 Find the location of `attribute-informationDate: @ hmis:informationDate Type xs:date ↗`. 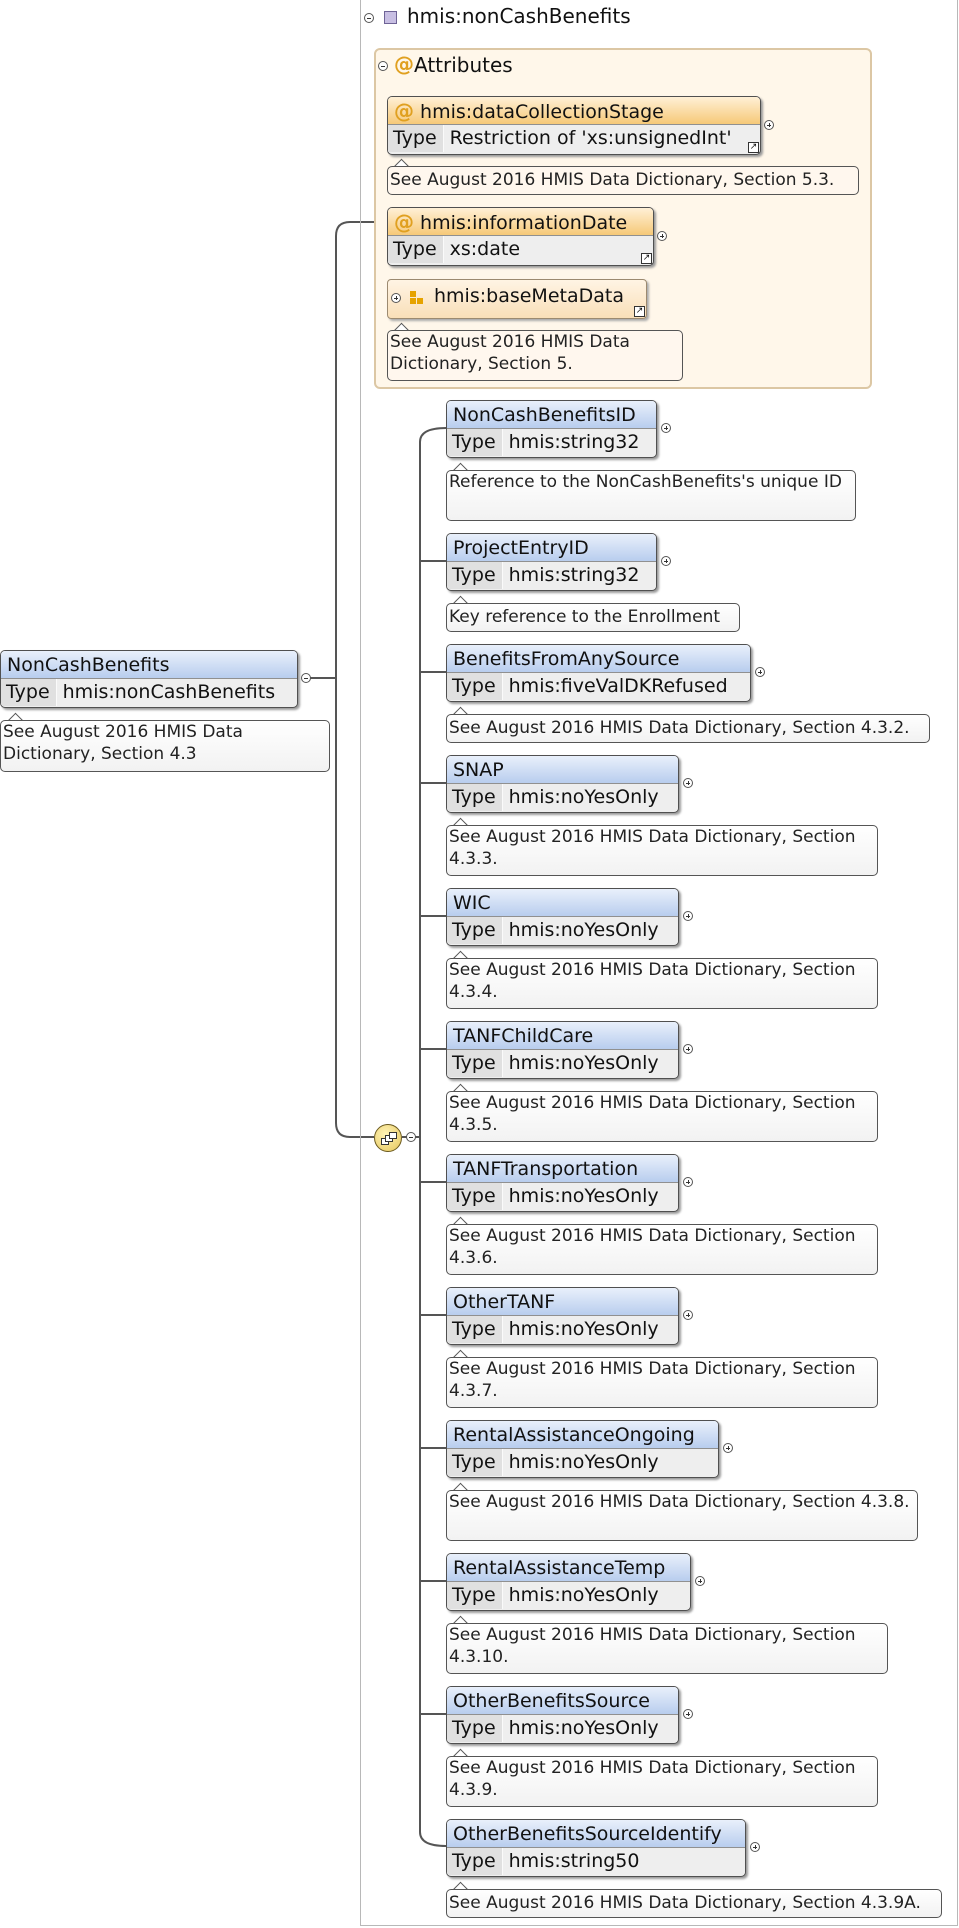

attribute-informationDate: @ hmis:informationDate Type xs:date ↗ is located at coordinates (520, 236).